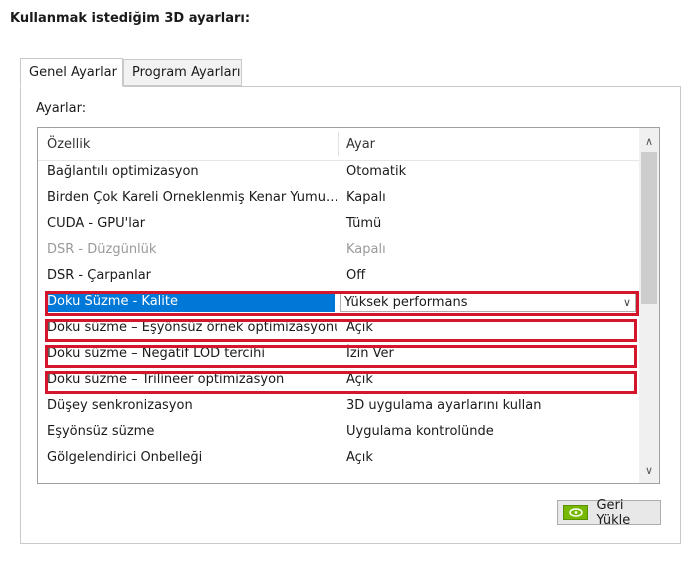 The height and width of the screenshot is (570, 700). Describe the element at coordinates (101, 431) in the screenshot. I see `row-property: Eşyönsüz süzme` at that location.